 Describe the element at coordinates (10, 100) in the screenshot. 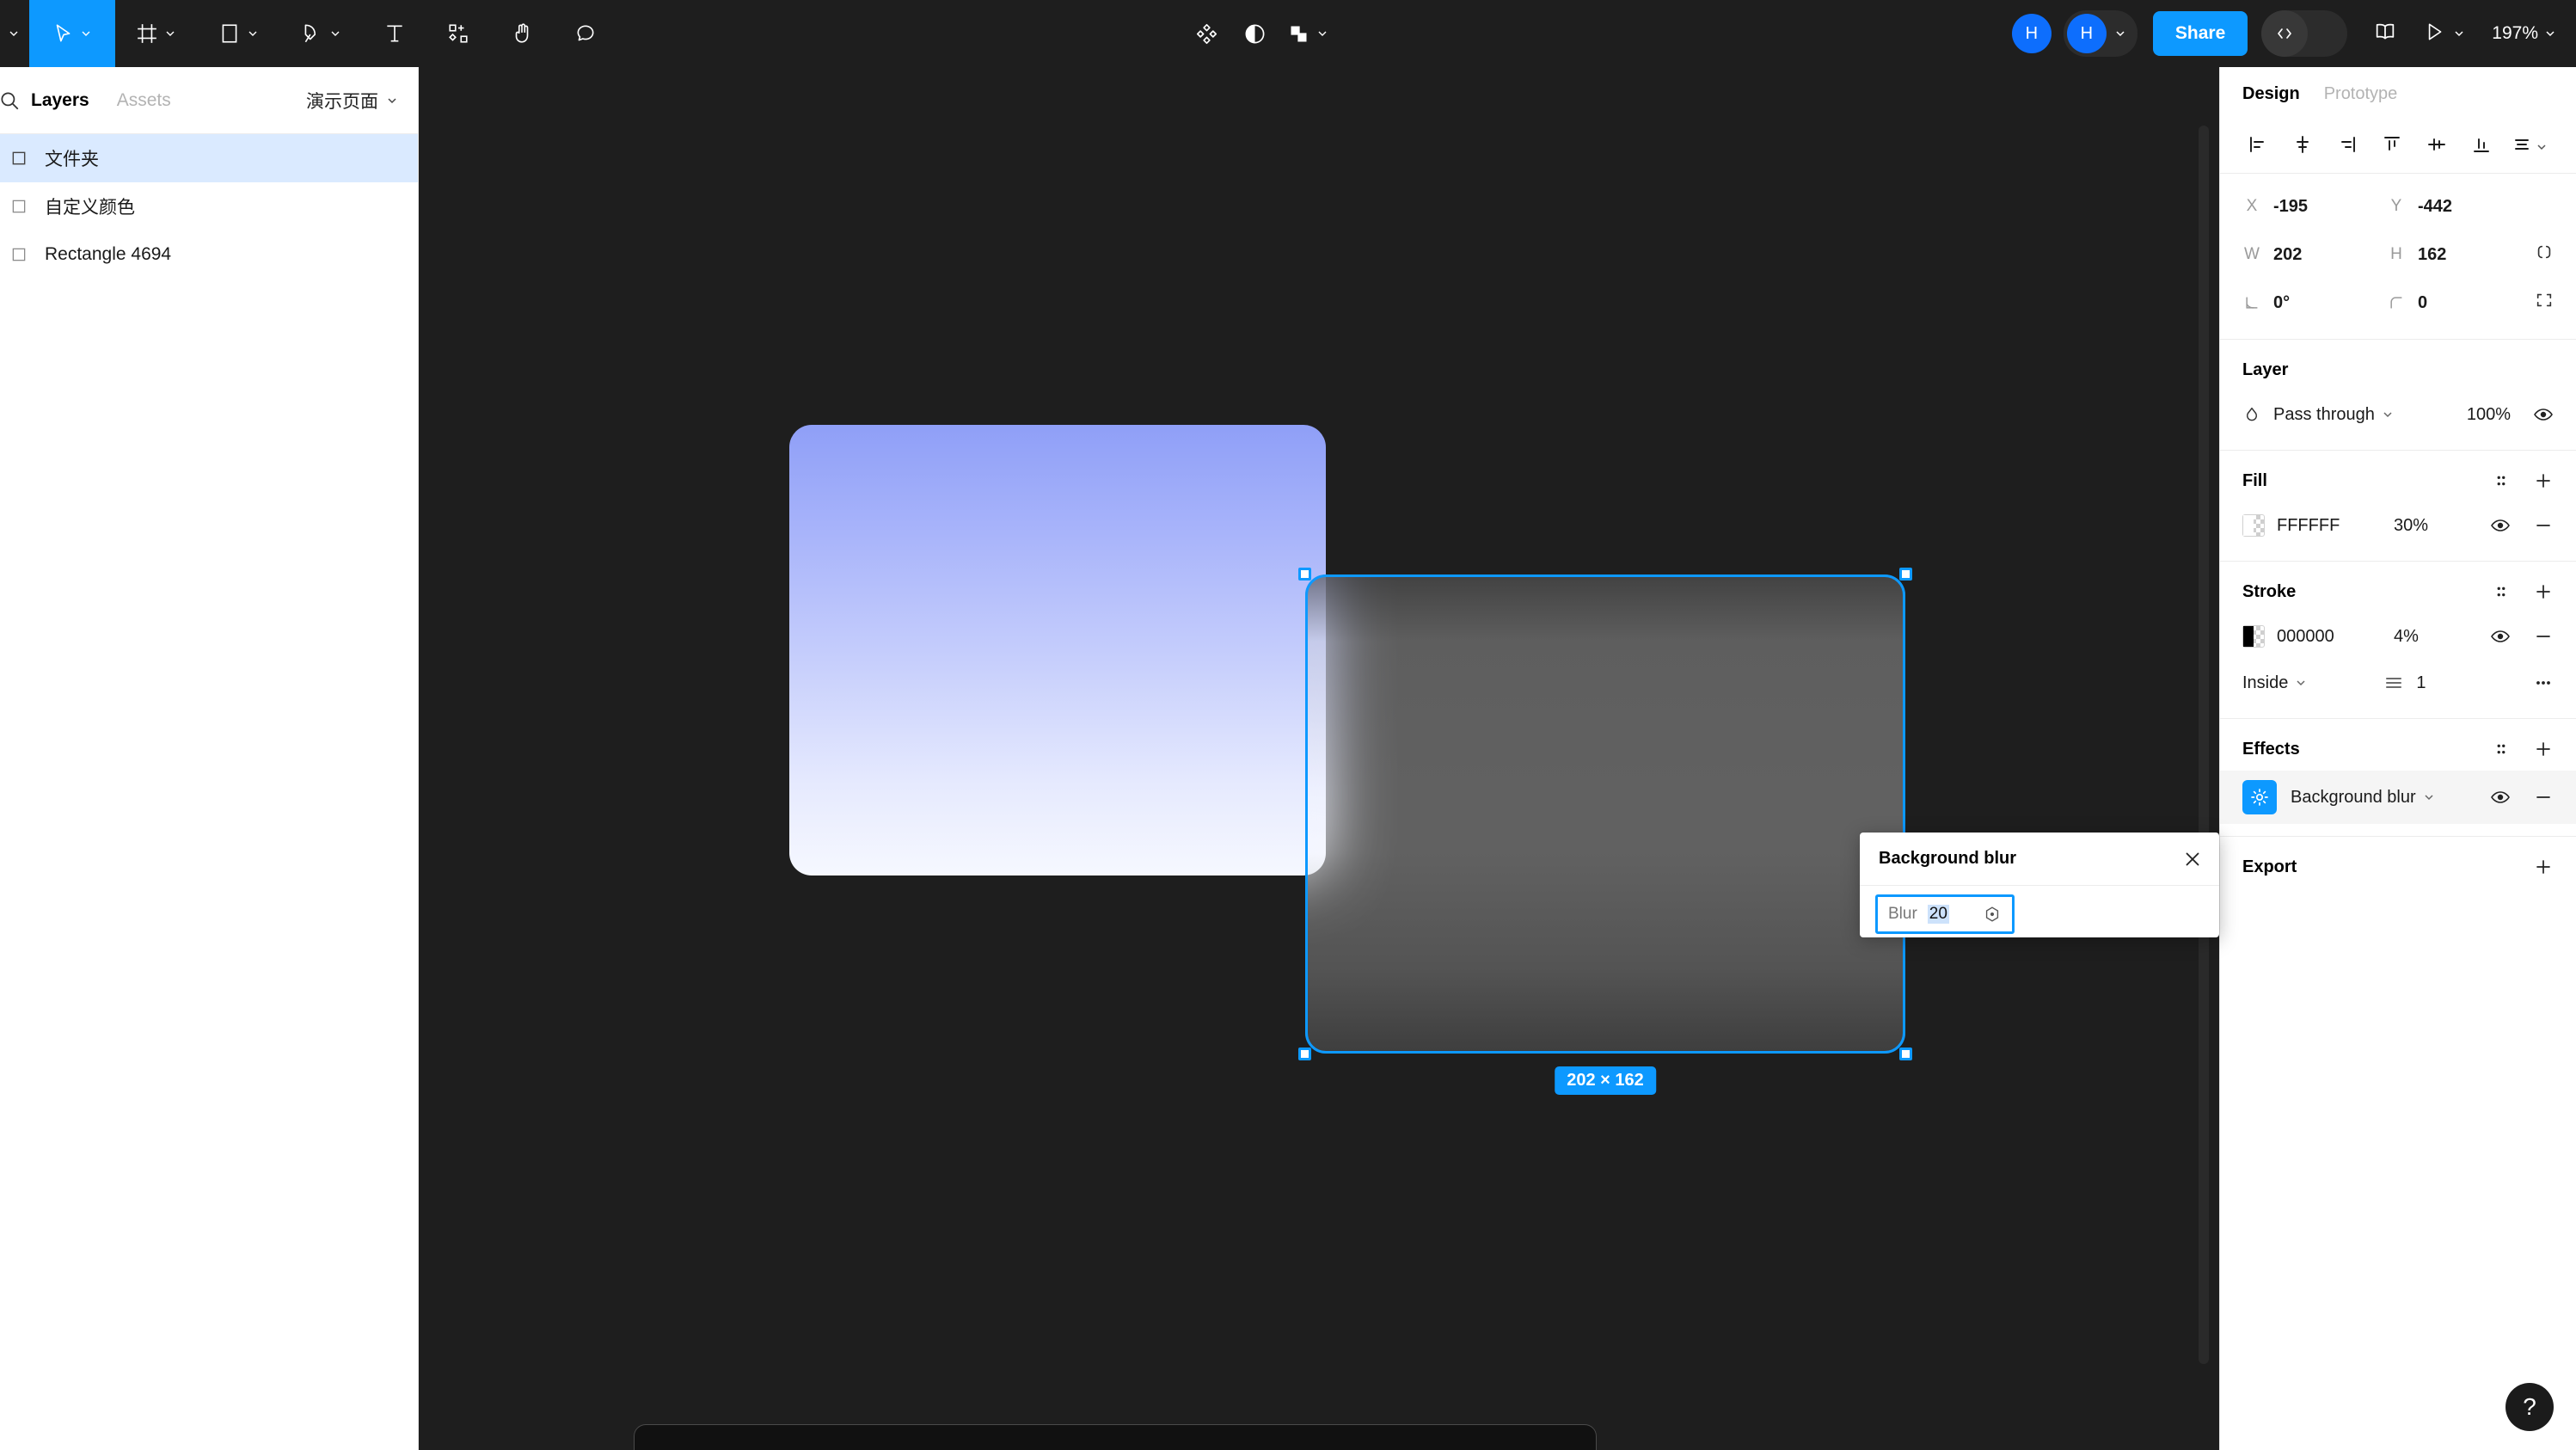

I see `search-icon` at that location.